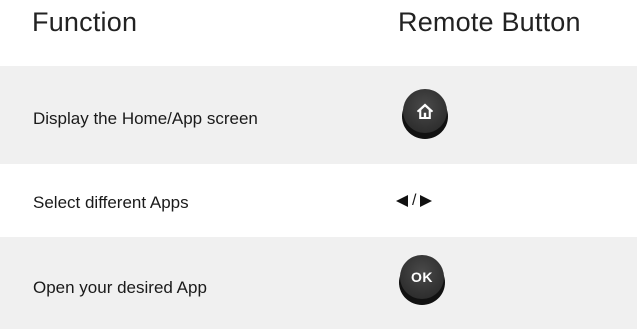 Image resolution: width=637 pixels, height=329 pixels. What do you see at coordinates (426, 201) in the screenshot?
I see `right-arrow-icon` at bounding box center [426, 201].